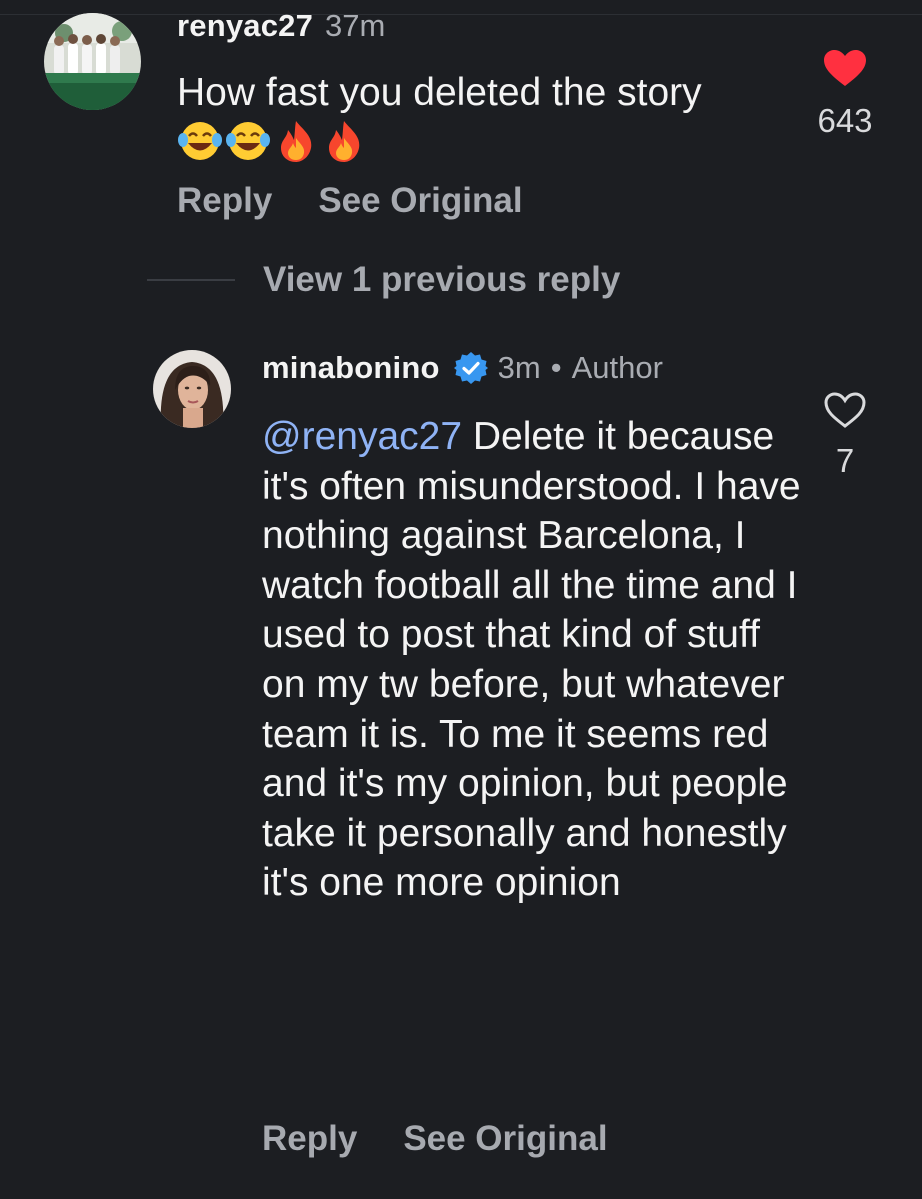 The image size is (922, 1199). Describe the element at coordinates (845, 68) in the screenshot. I see `heart-filled-icon` at that location.